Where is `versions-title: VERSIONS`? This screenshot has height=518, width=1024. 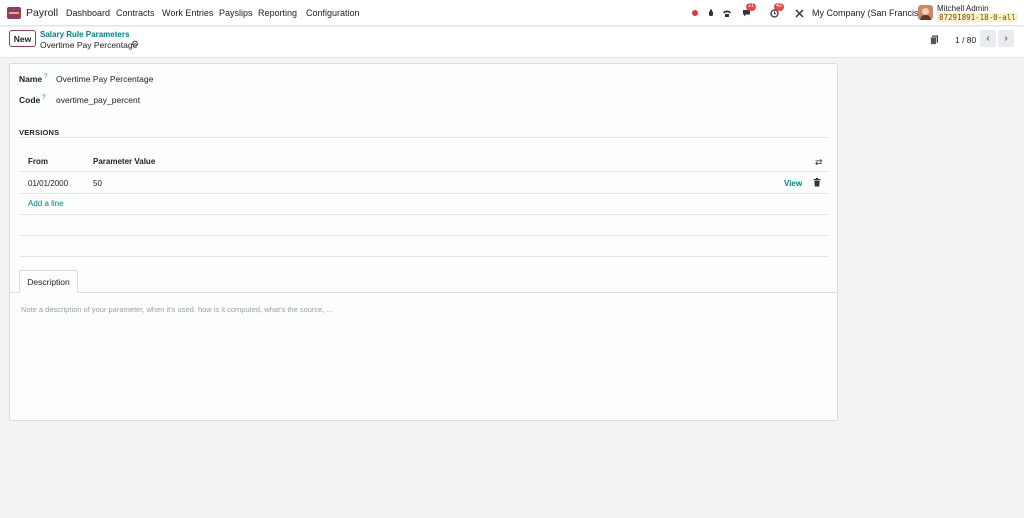
versions-title: VERSIONS is located at coordinates (39, 132).